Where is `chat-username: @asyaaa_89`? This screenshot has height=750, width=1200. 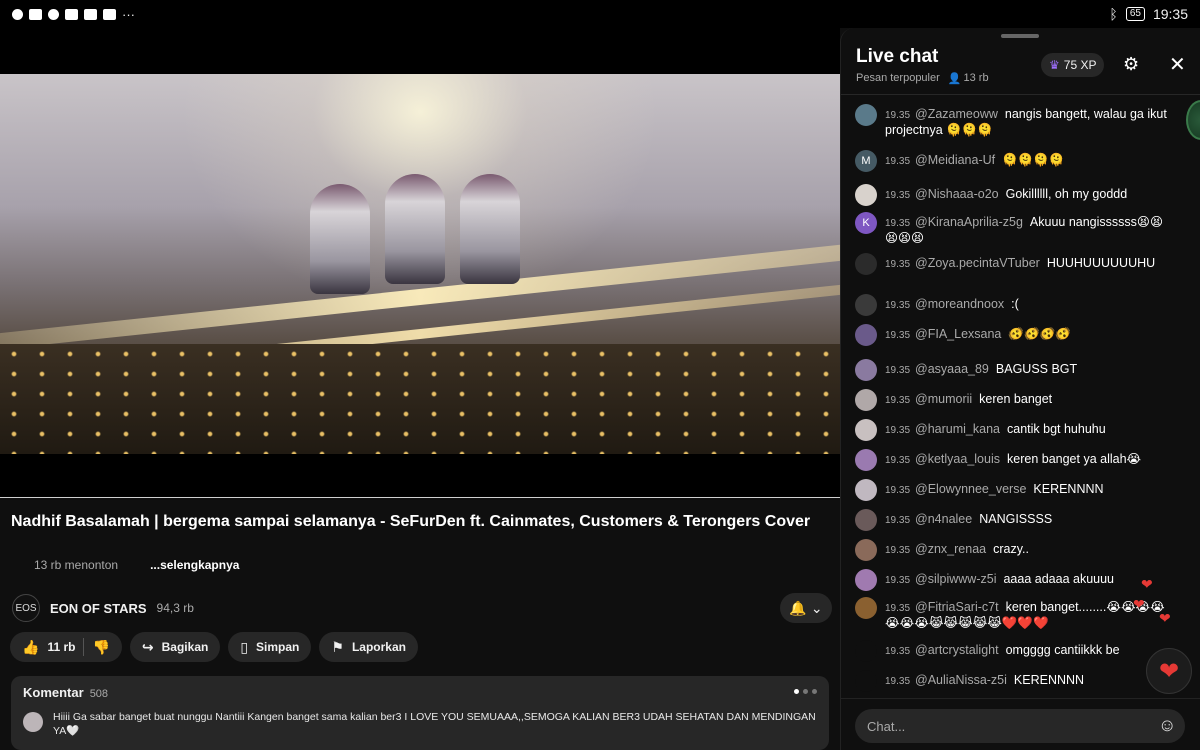
chat-username: @asyaaa_89 is located at coordinates (952, 369).